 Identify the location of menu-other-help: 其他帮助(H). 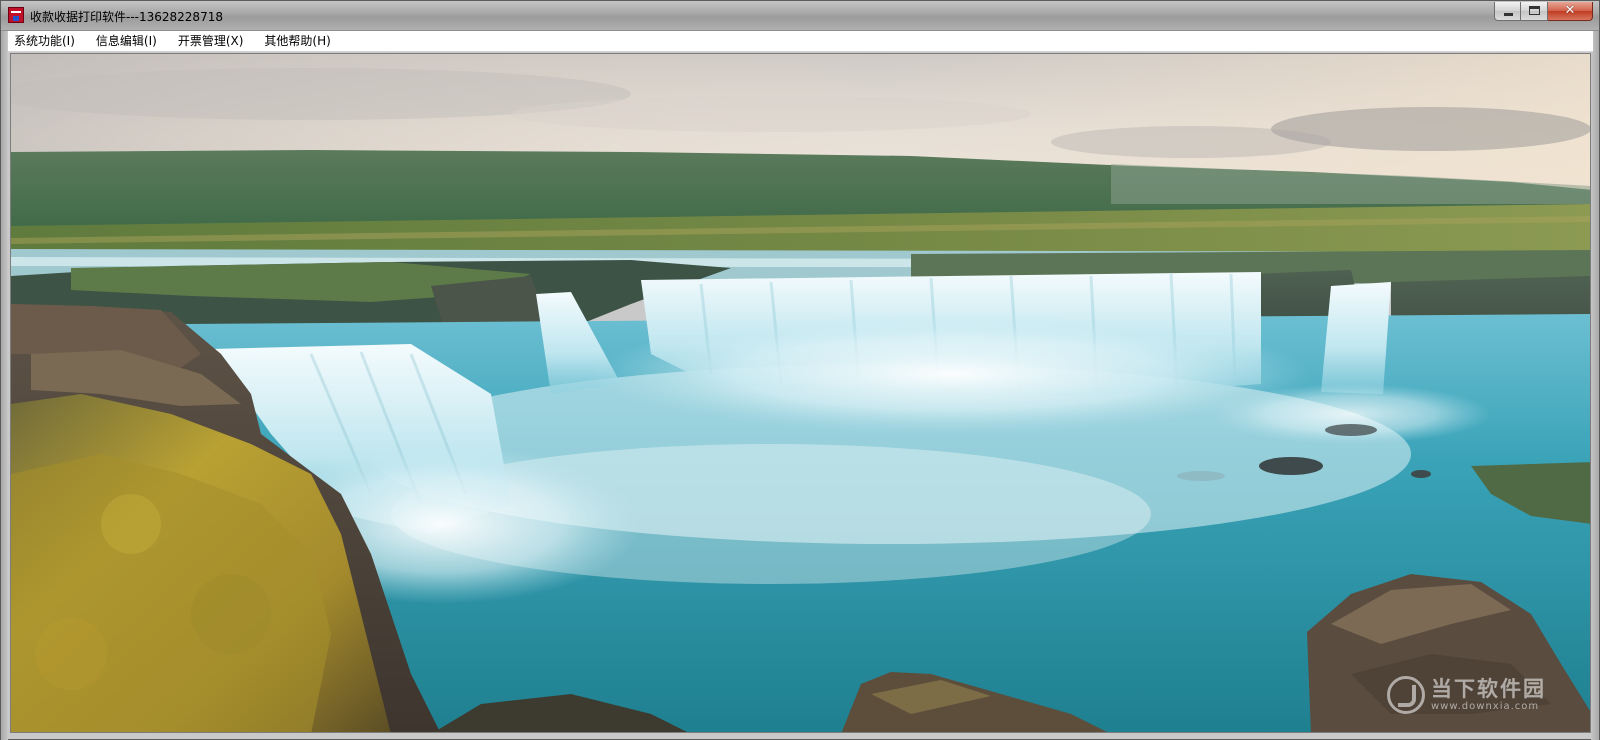
(299, 41).